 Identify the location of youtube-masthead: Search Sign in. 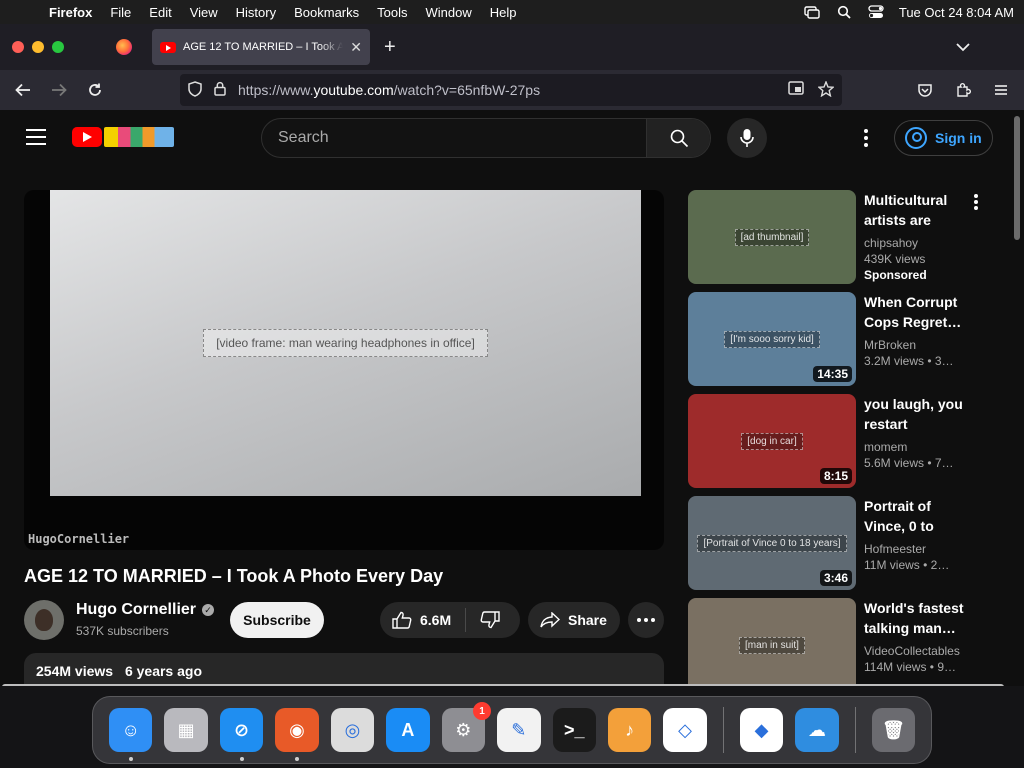
(507, 138).